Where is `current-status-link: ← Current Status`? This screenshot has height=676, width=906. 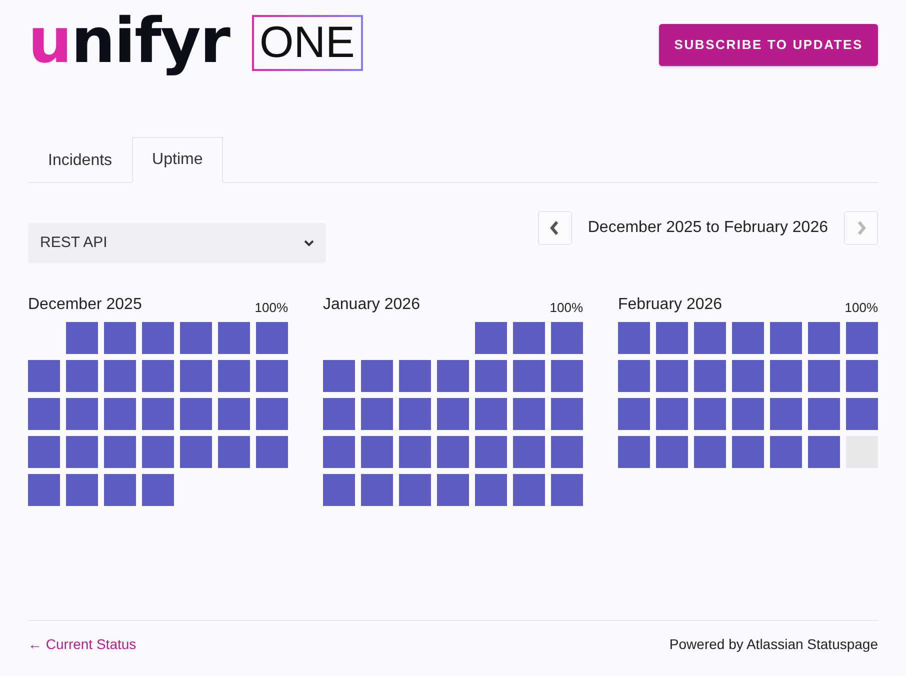
current-status-link: ← Current Status is located at coordinates (82, 644).